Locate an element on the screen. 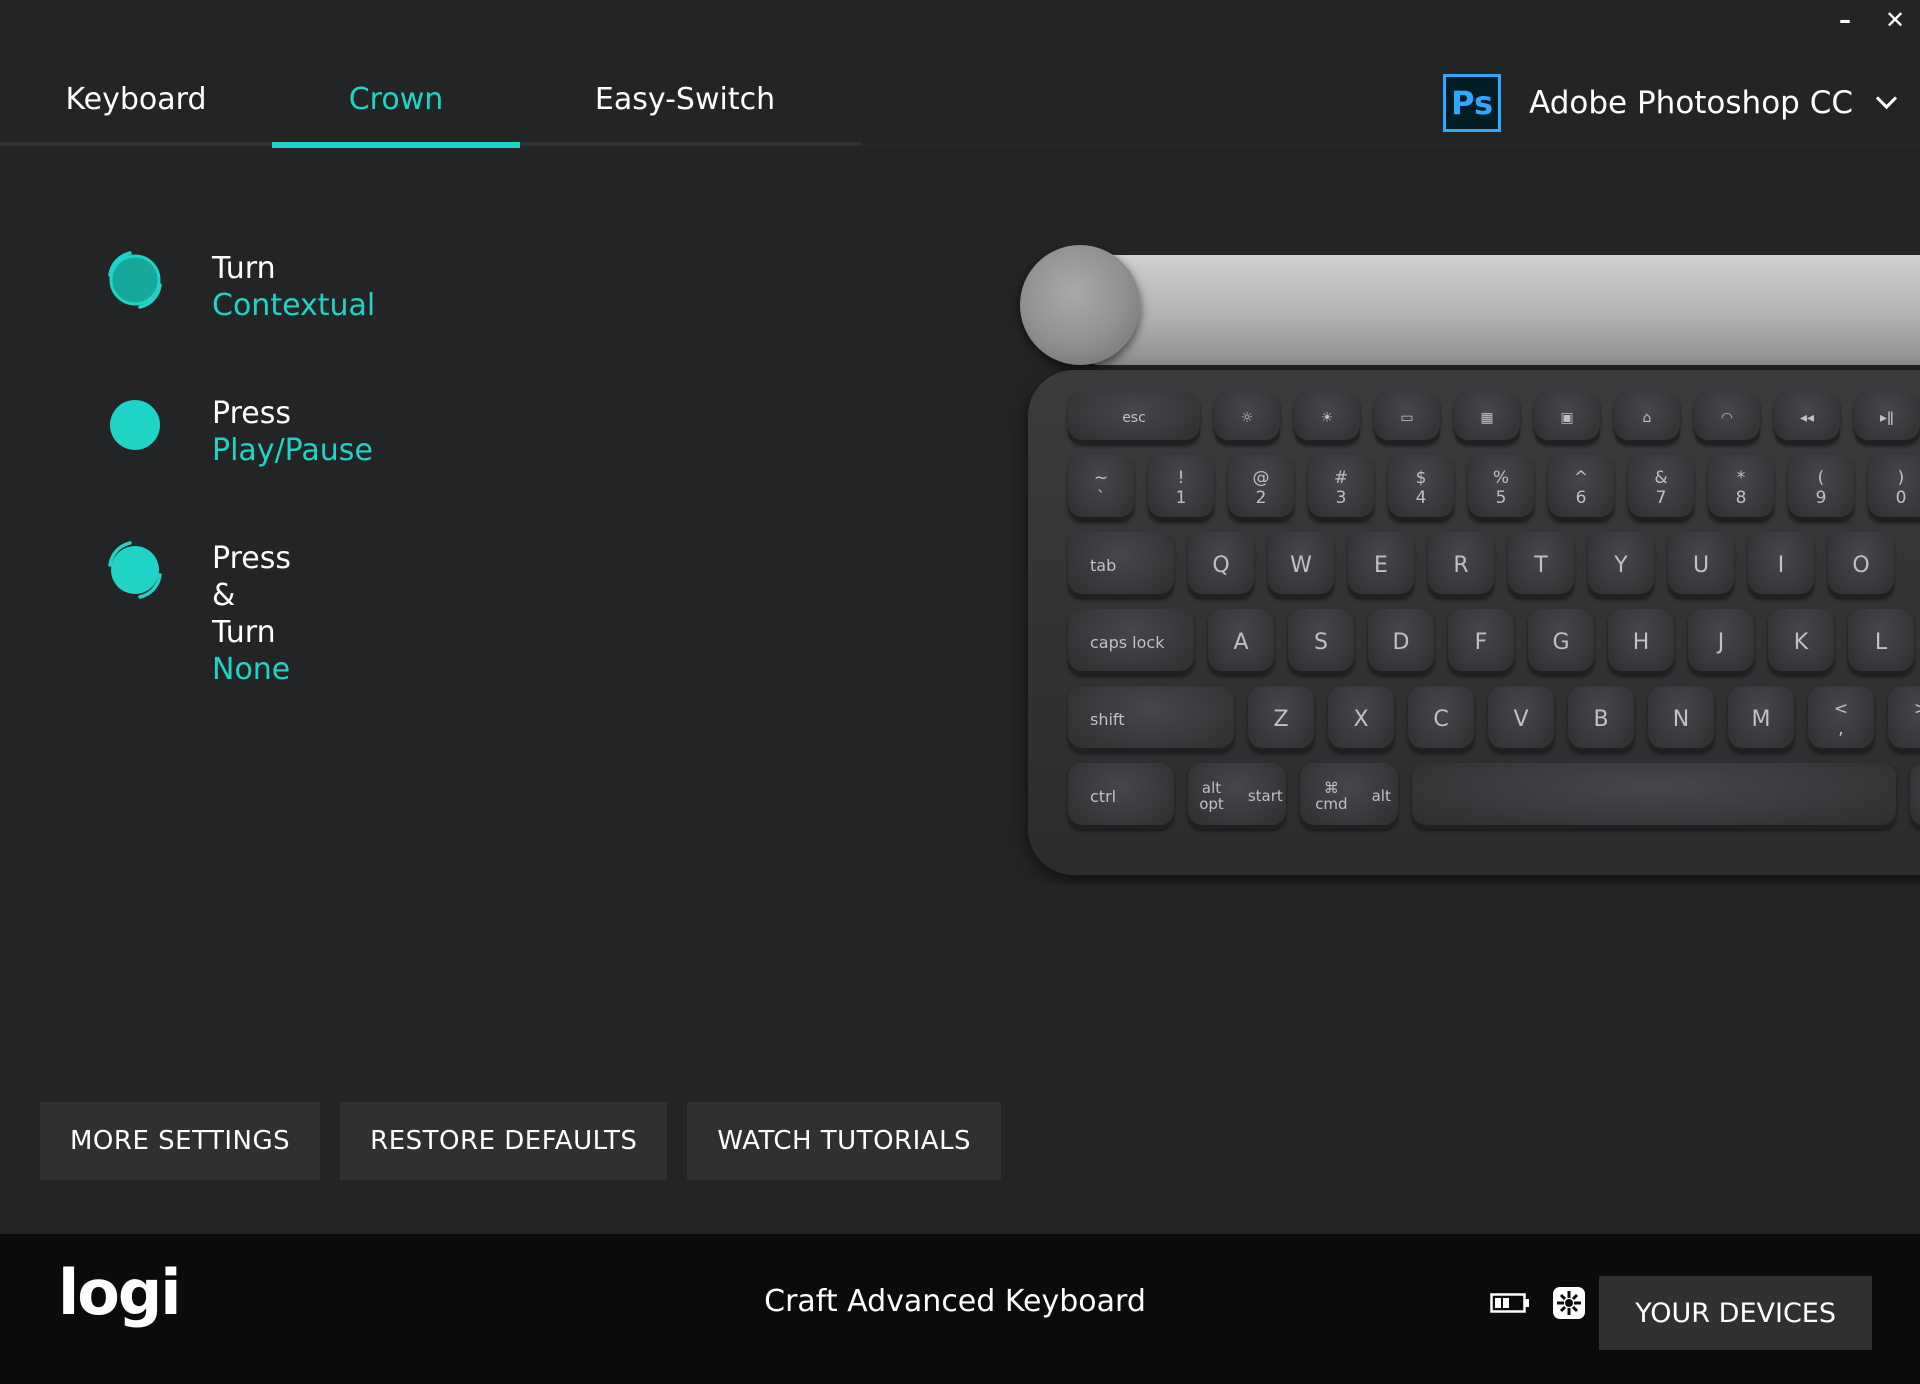 The image size is (1920, 1384). key-f9: ▸ǁ is located at coordinates (1887, 418).